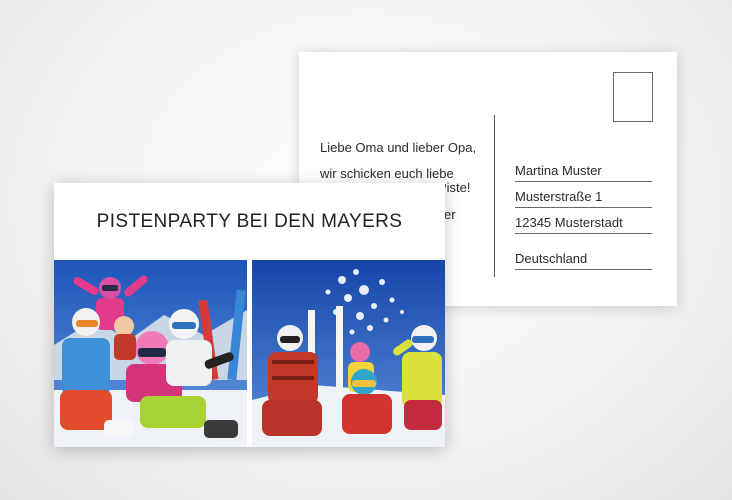  I want to click on address-street: Musterstraße 1, so click(583, 198).